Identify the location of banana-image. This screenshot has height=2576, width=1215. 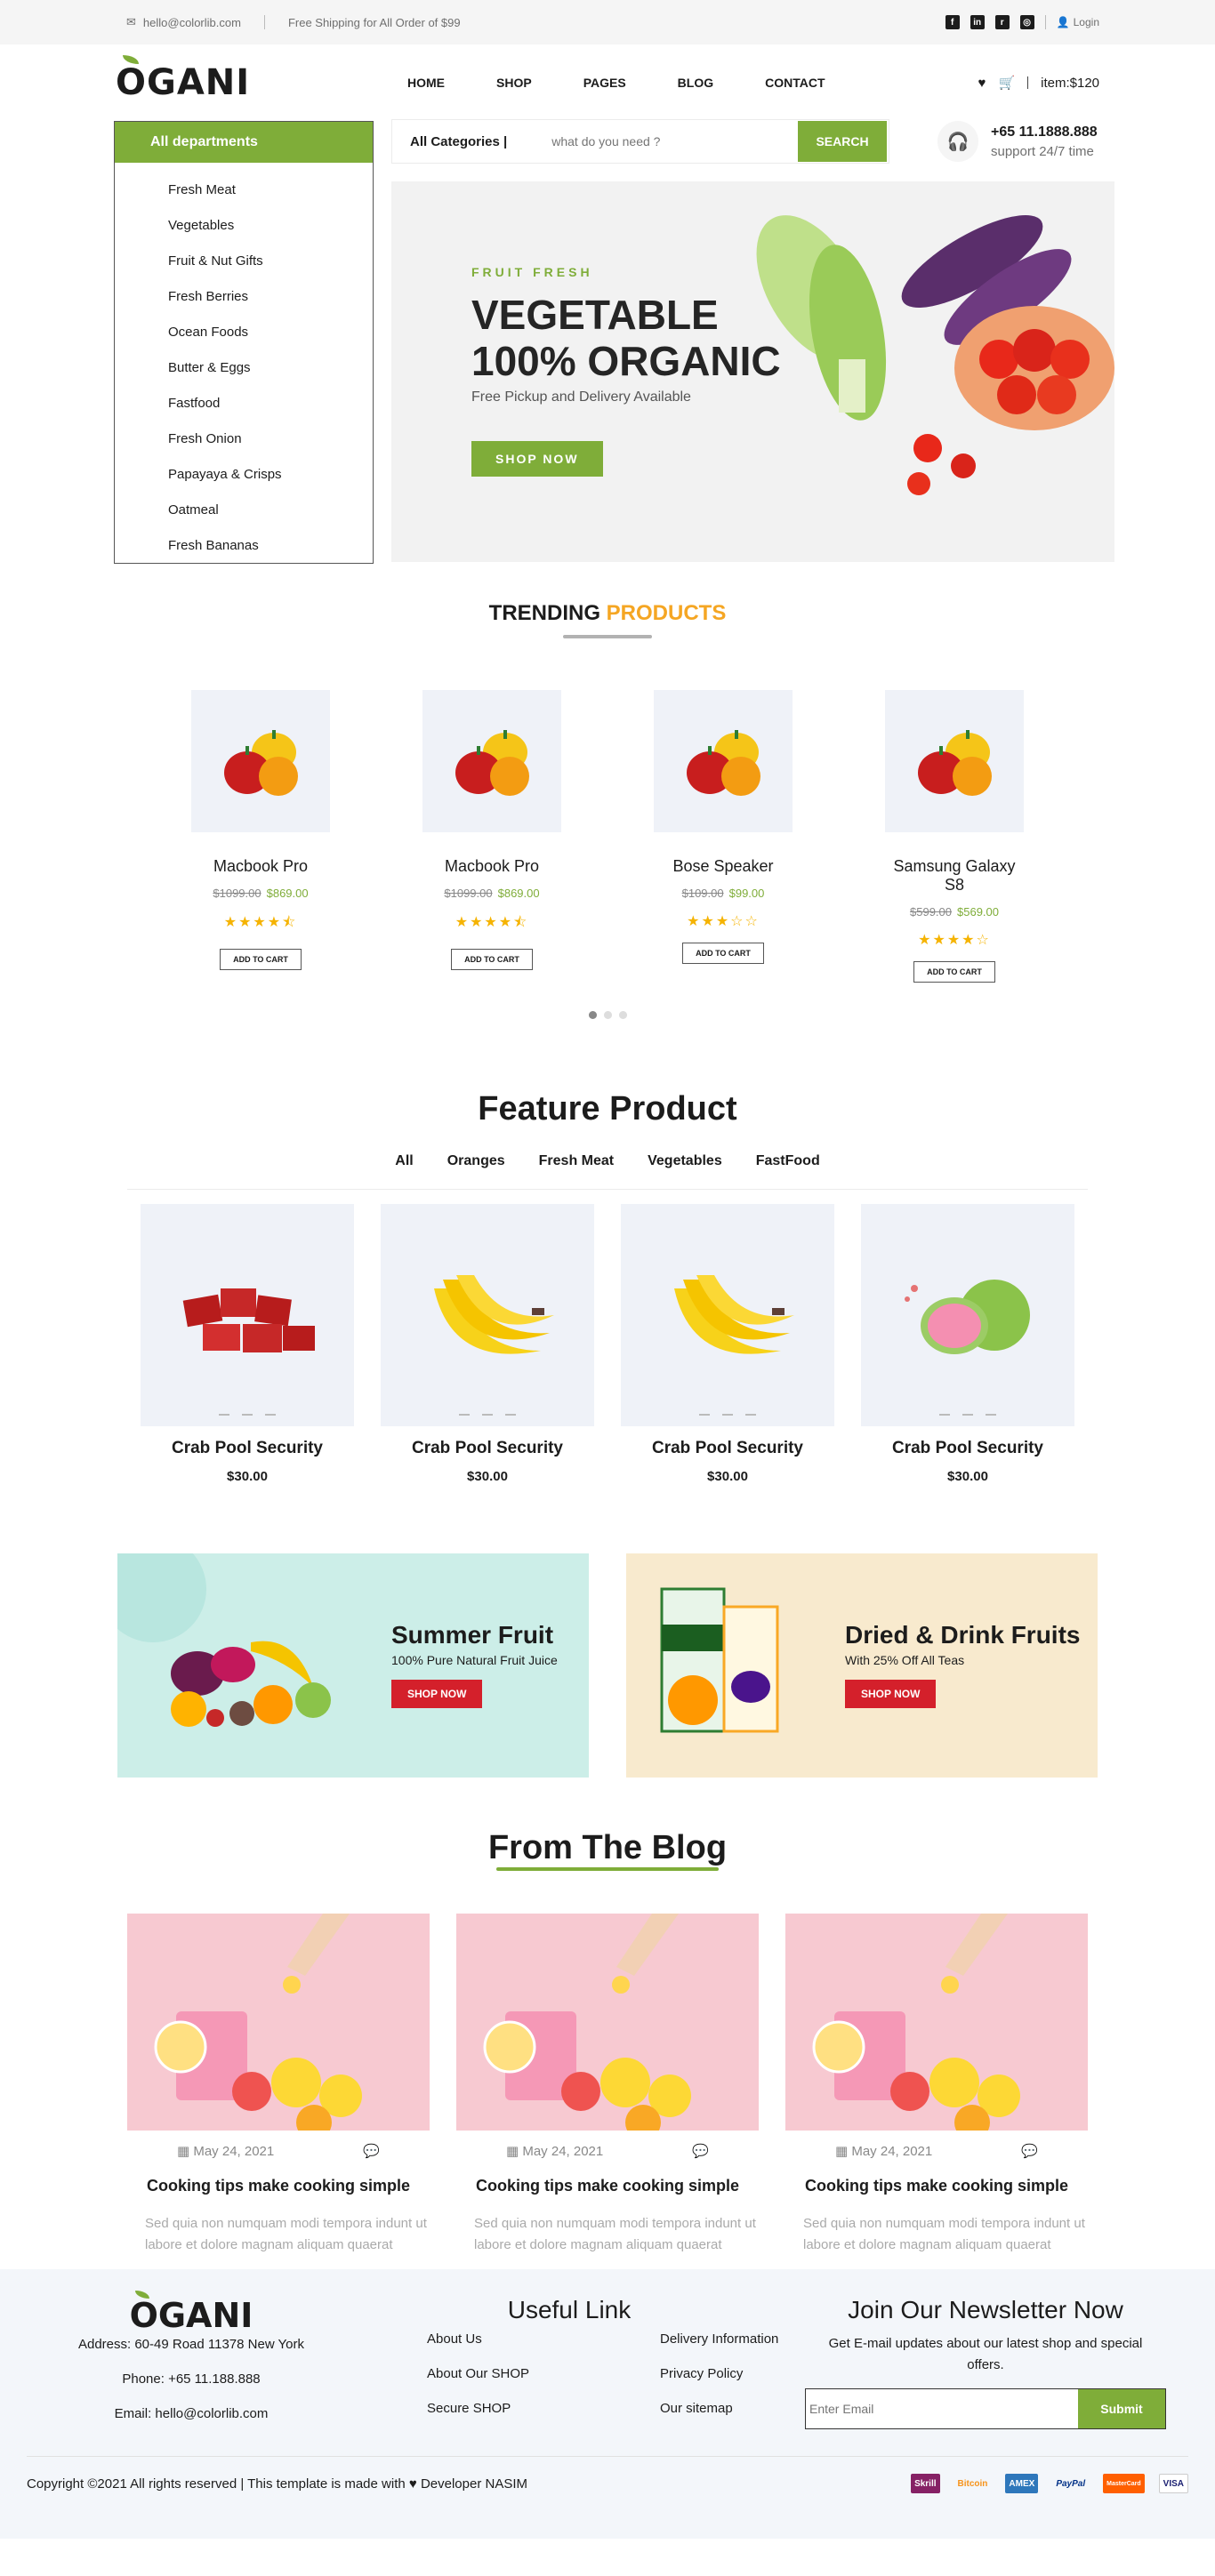
(734, 1314).